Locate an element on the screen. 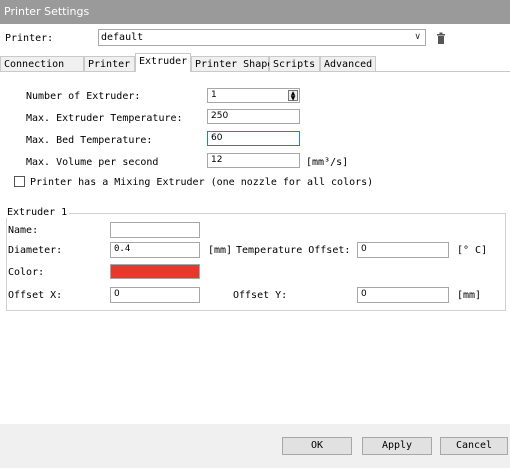  offset-y-value: 0 is located at coordinates (364, 294).